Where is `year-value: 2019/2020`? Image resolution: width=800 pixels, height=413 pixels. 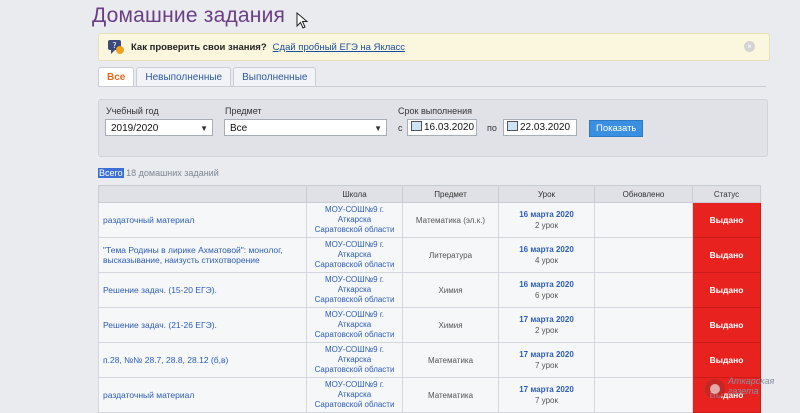 year-value: 2019/2020 is located at coordinates (135, 128).